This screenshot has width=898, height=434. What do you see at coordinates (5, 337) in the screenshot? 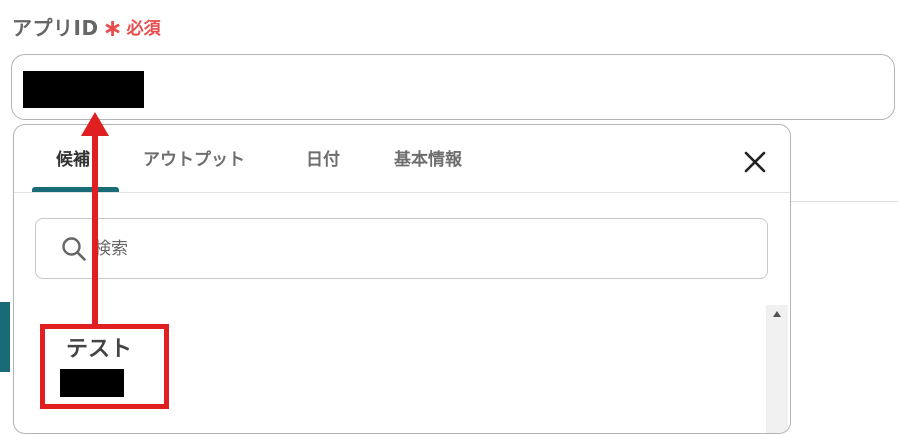
I see `background-button-edge` at bounding box center [5, 337].